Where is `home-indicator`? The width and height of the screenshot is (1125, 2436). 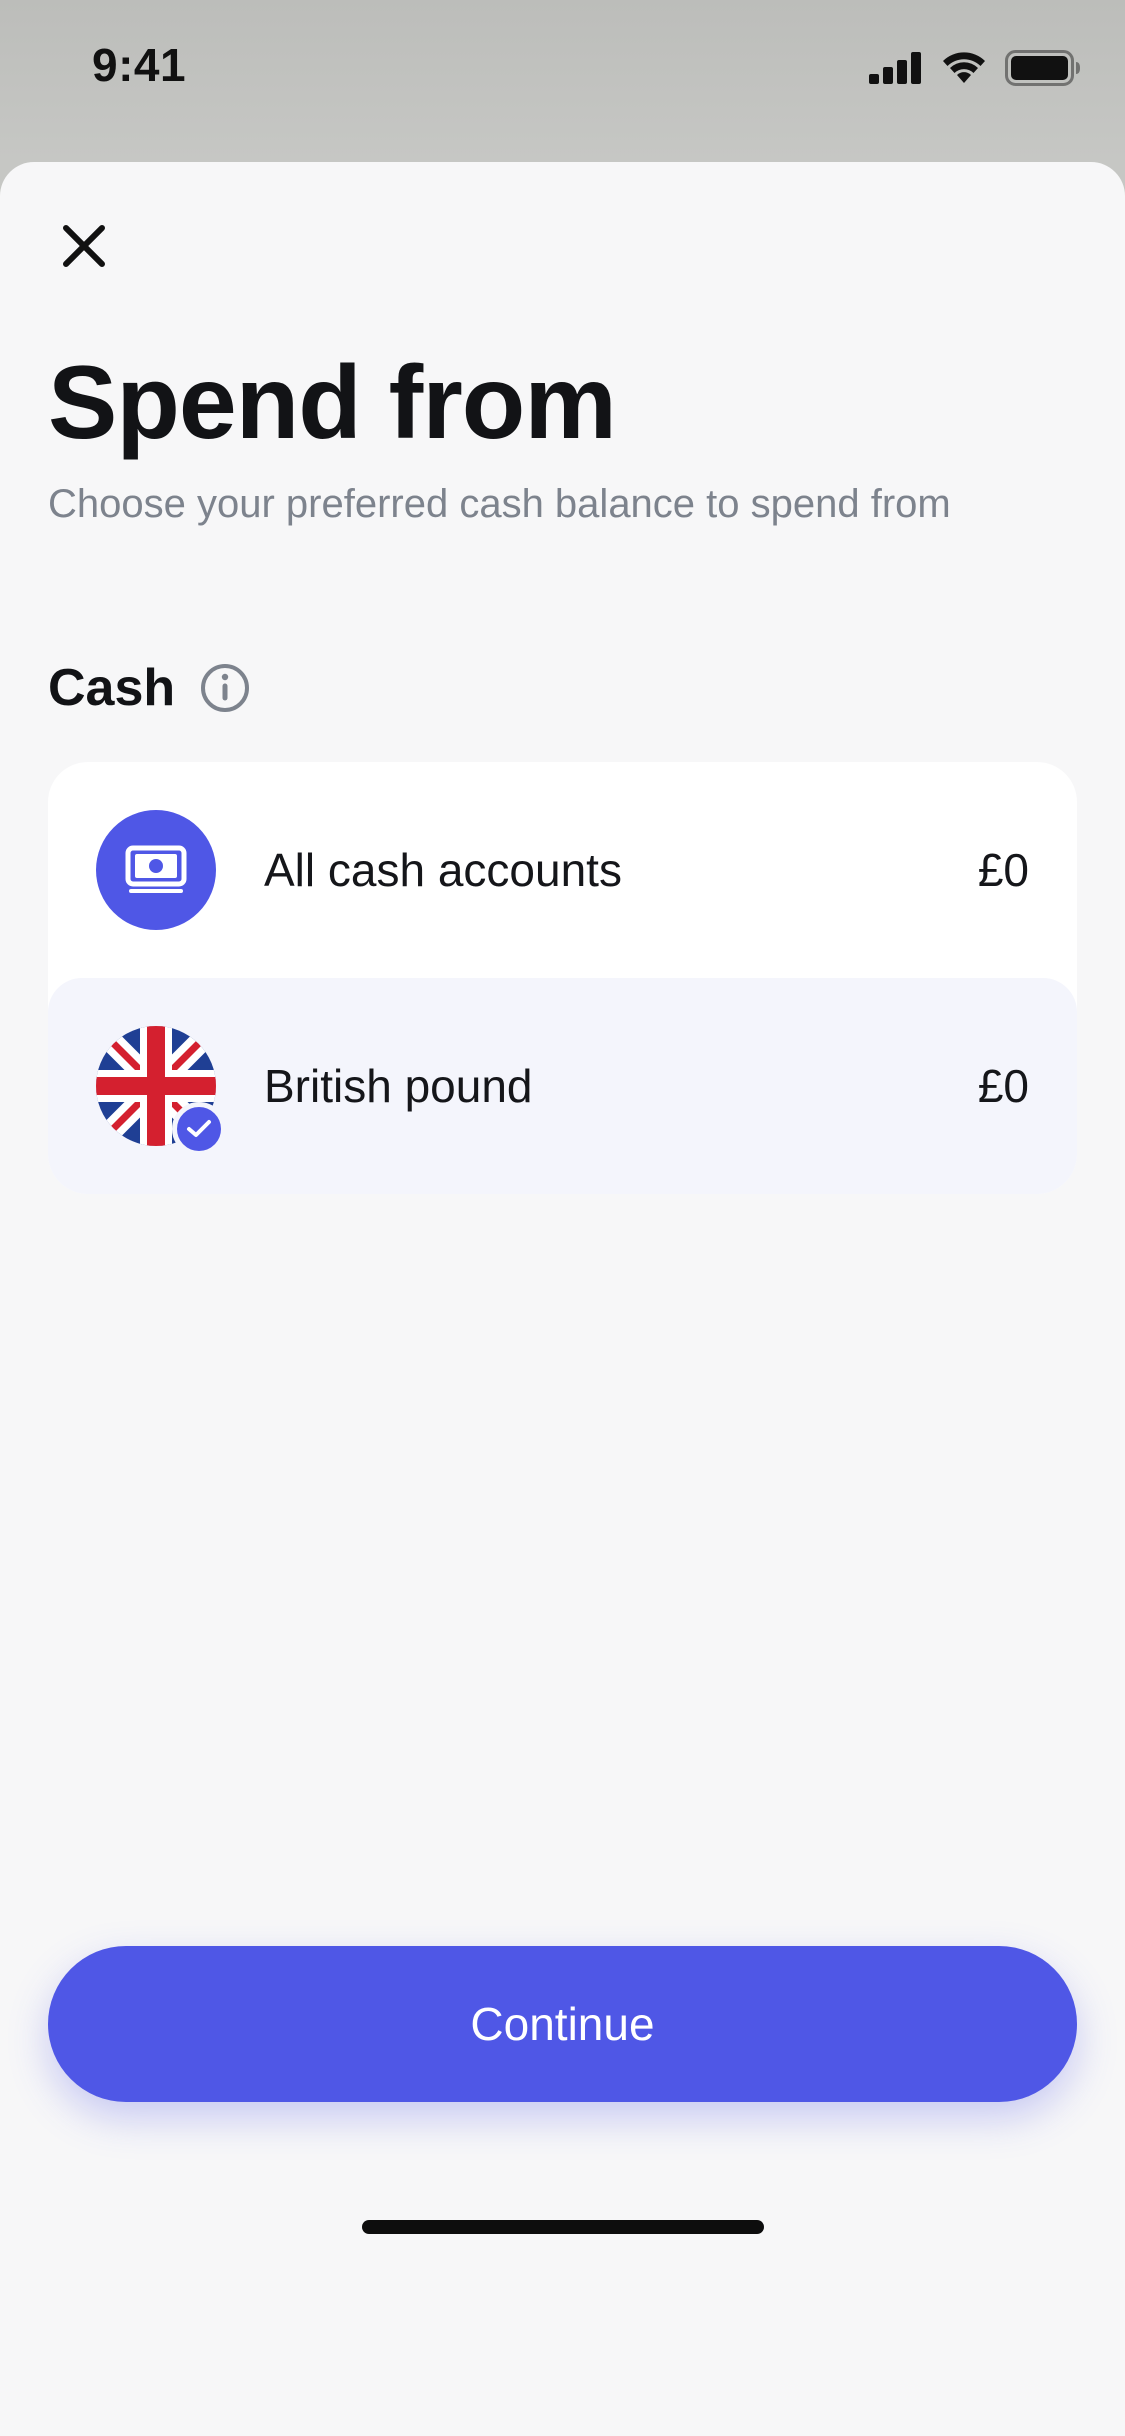 home-indicator is located at coordinates (563, 2227).